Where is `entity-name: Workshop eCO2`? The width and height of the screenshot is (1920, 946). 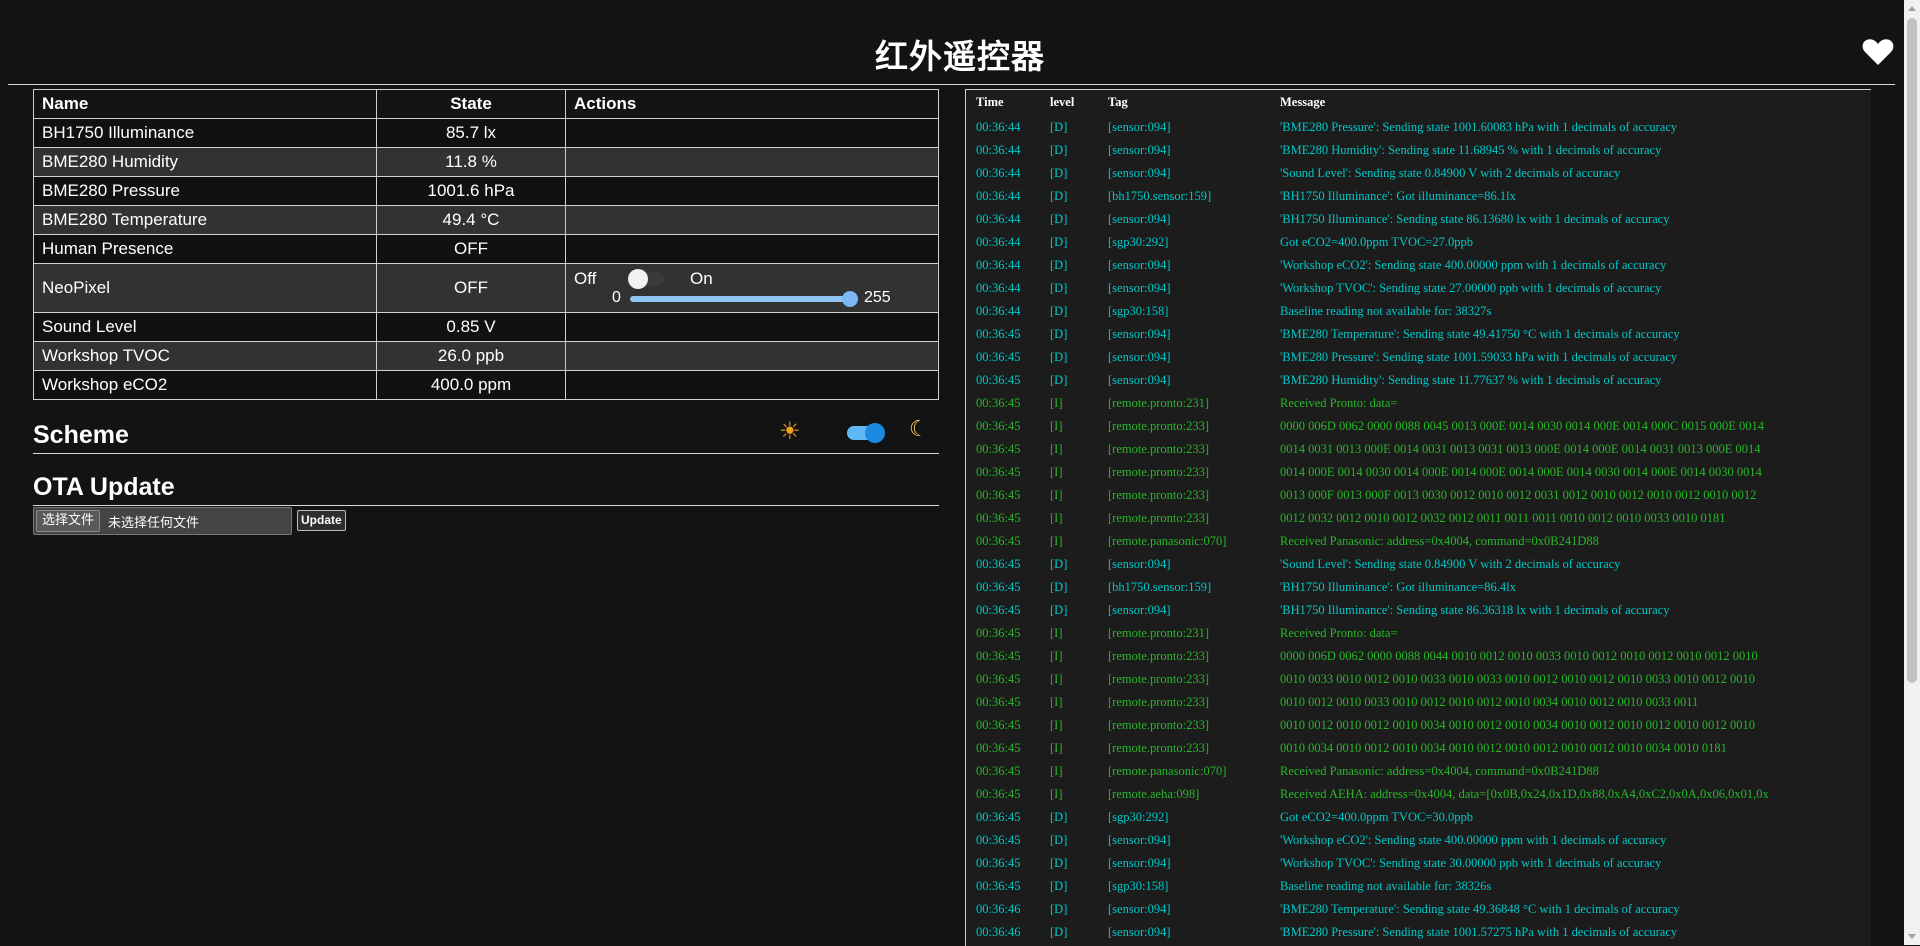
entity-name: Workshop eCO2 is located at coordinates (205, 385).